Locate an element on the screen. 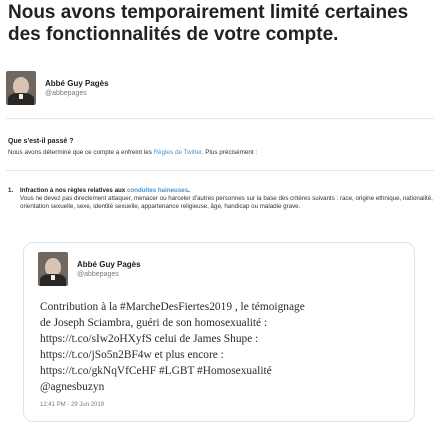  account-display-name: Abbé Guy Pagès is located at coordinates (77, 84).